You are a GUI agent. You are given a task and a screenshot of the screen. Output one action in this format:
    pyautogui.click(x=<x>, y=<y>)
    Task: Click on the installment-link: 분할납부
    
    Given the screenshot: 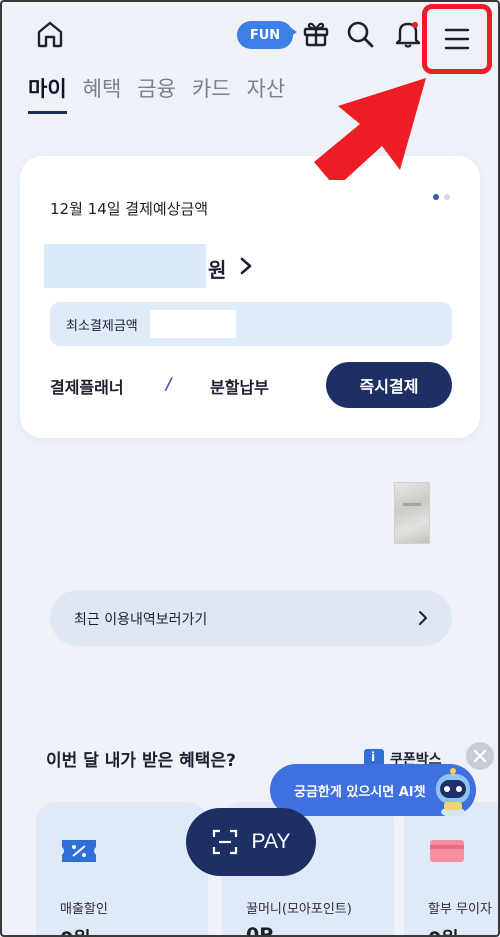 What is the action you would take?
    pyautogui.click(x=239, y=386)
    